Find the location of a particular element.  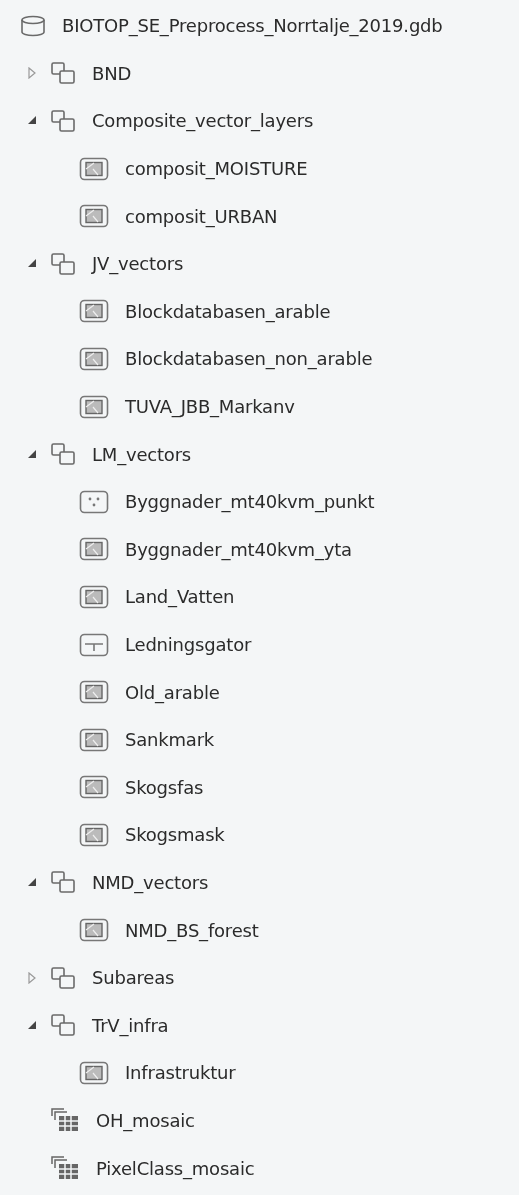

tree-item-label: JV_vectors is located at coordinates (138, 264).